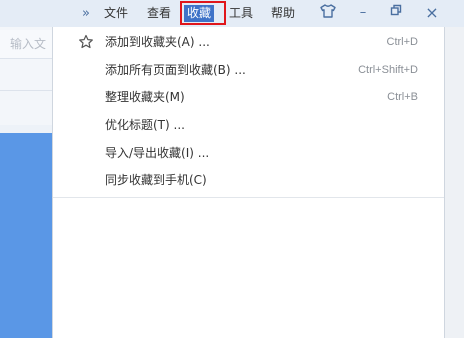  Describe the element at coordinates (402, 42) in the screenshot. I see `menu-item-shortcut: Ctrl+D` at that location.